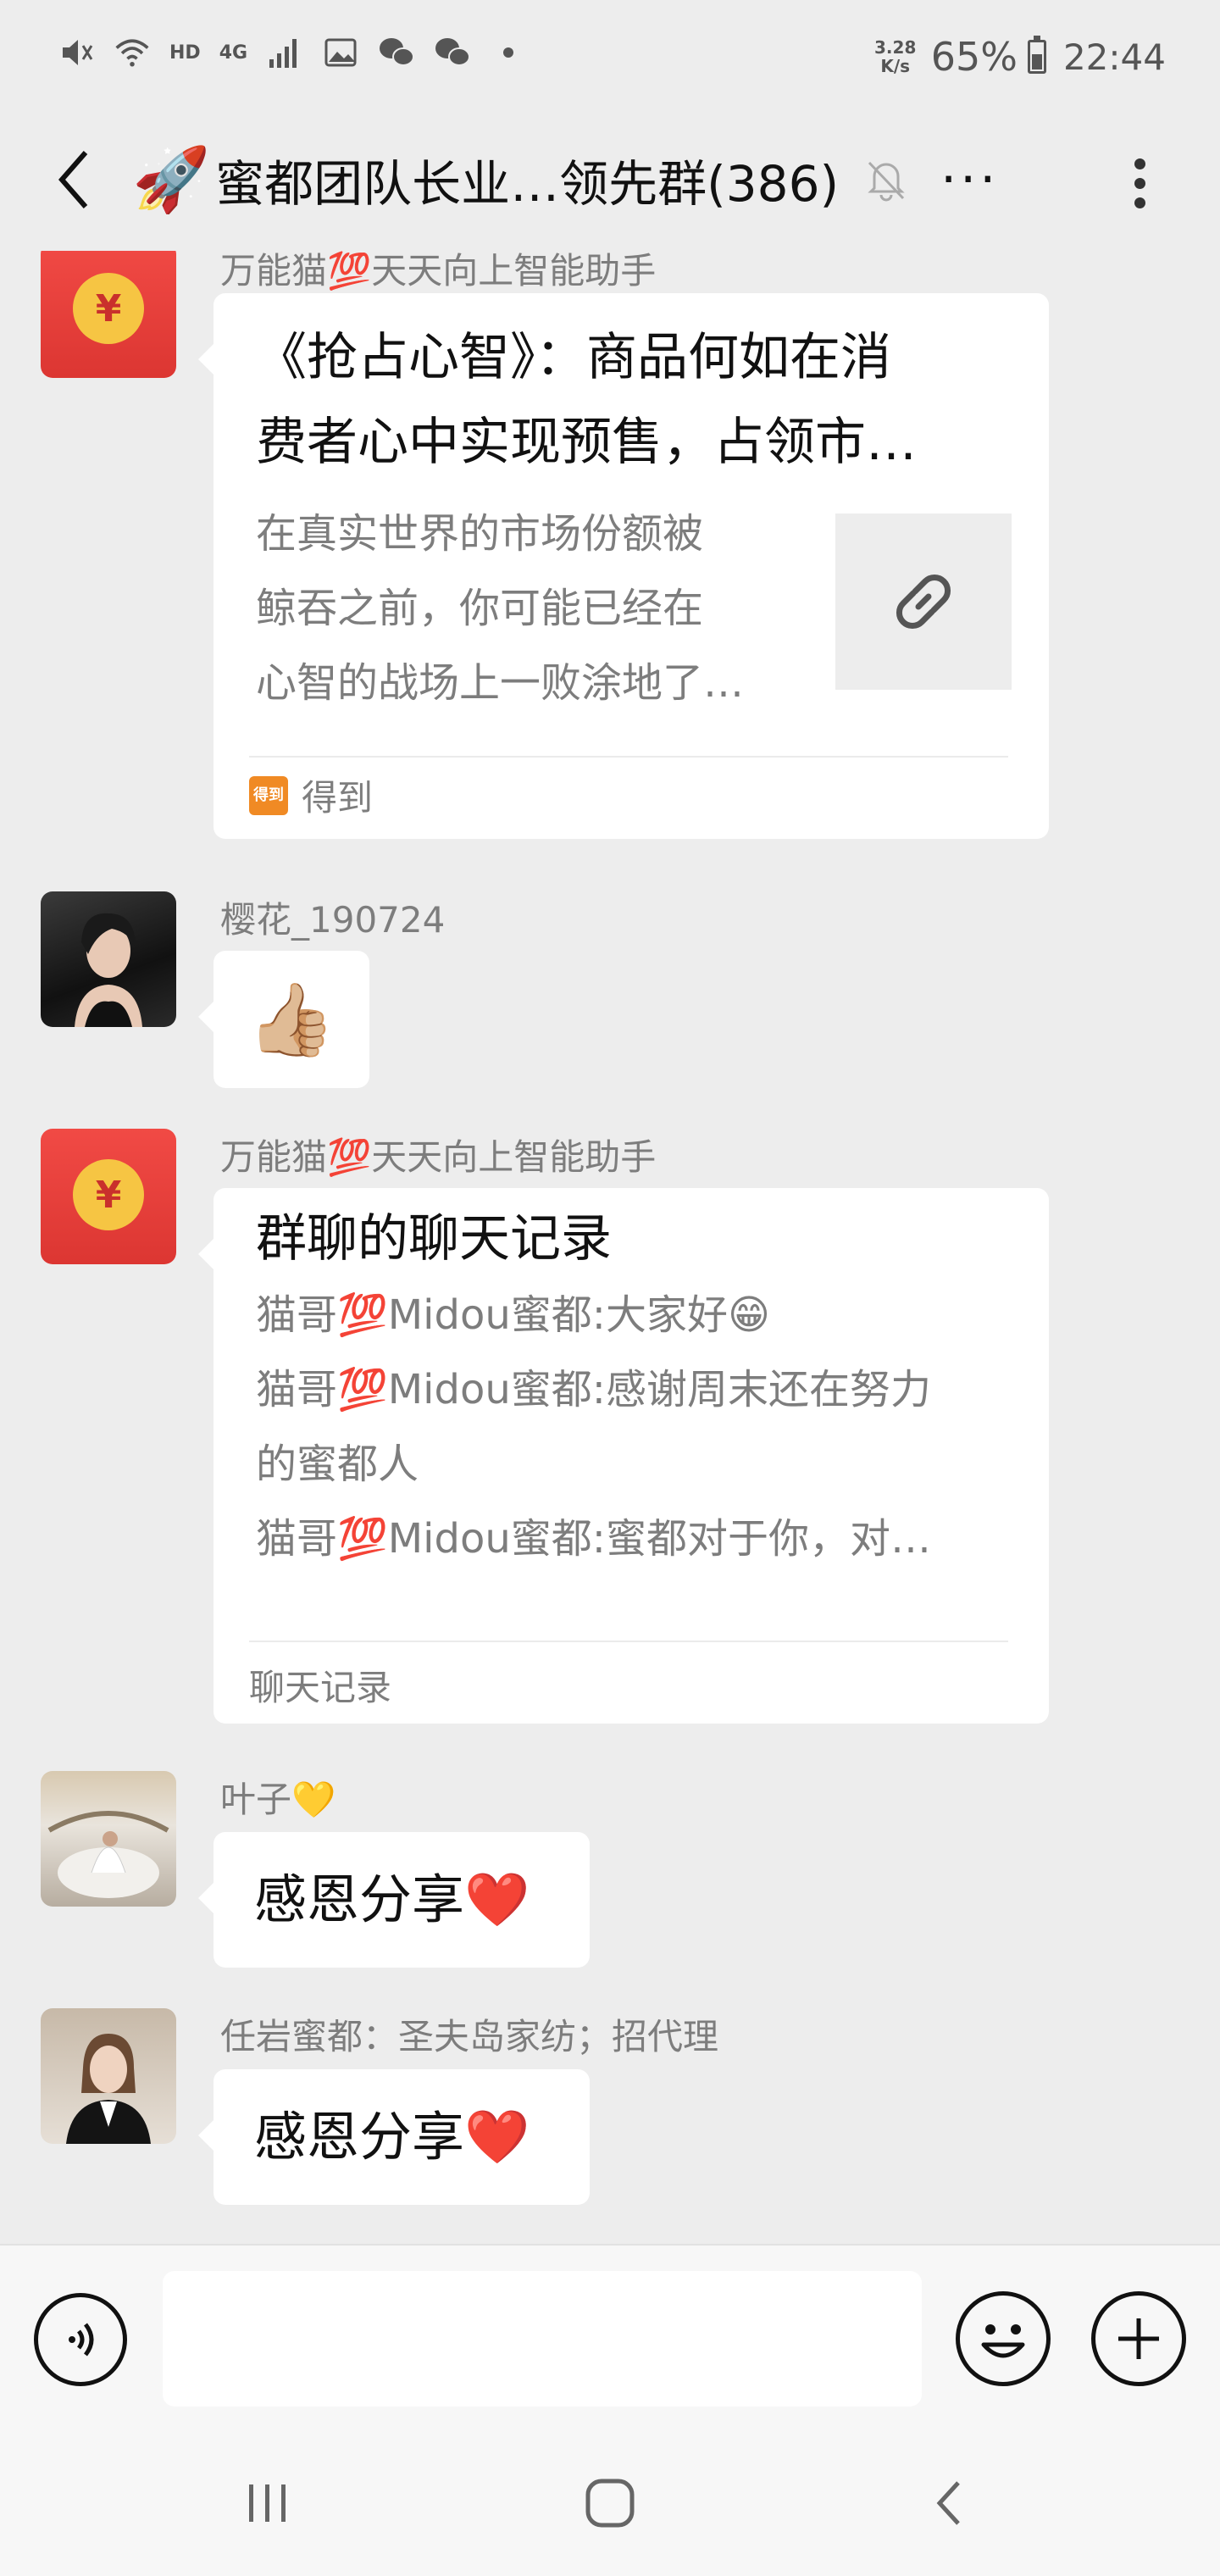 This screenshot has height=2576, width=1220. Describe the element at coordinates (333, 920) in the screenshot. I see `sender-name: 樱花_190724` at that location.